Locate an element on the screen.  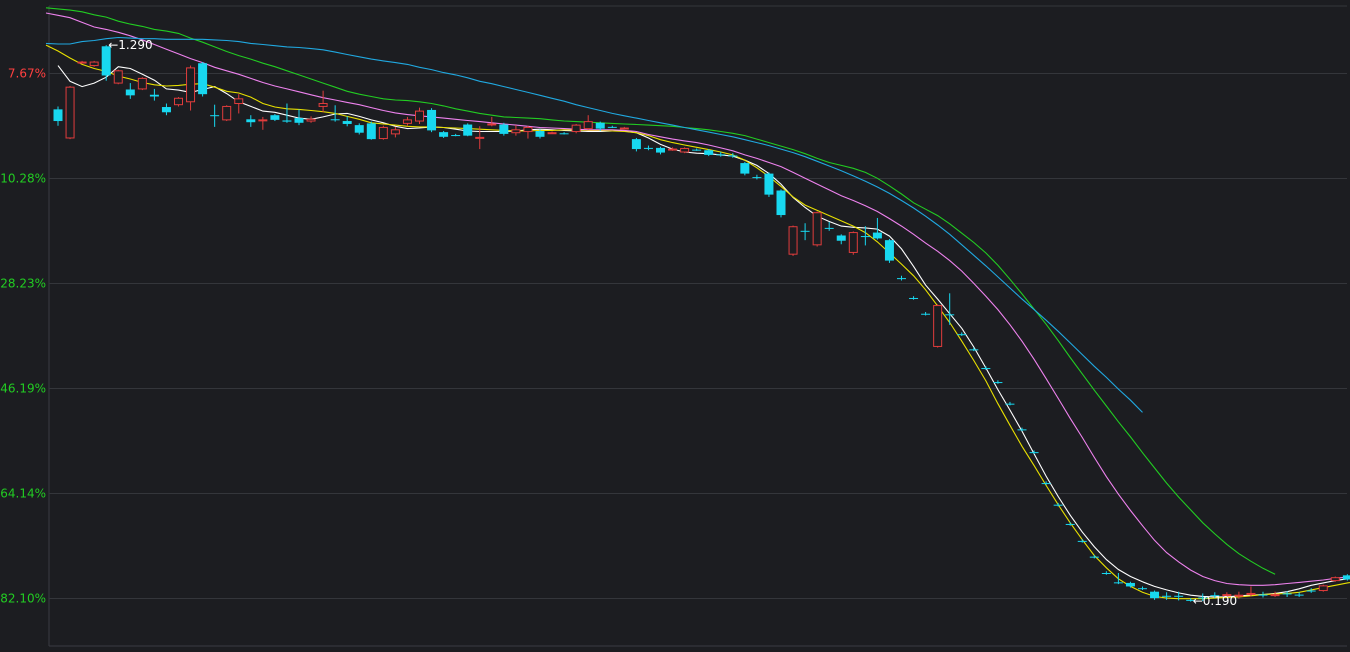
y-tick-label: 7.67% is located at coordinates (27, 74).